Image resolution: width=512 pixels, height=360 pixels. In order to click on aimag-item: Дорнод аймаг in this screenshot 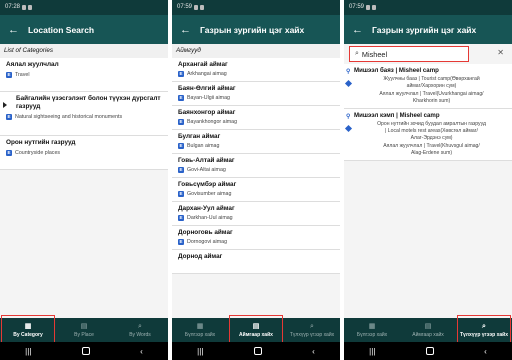, I will do `click(256, 262)`.